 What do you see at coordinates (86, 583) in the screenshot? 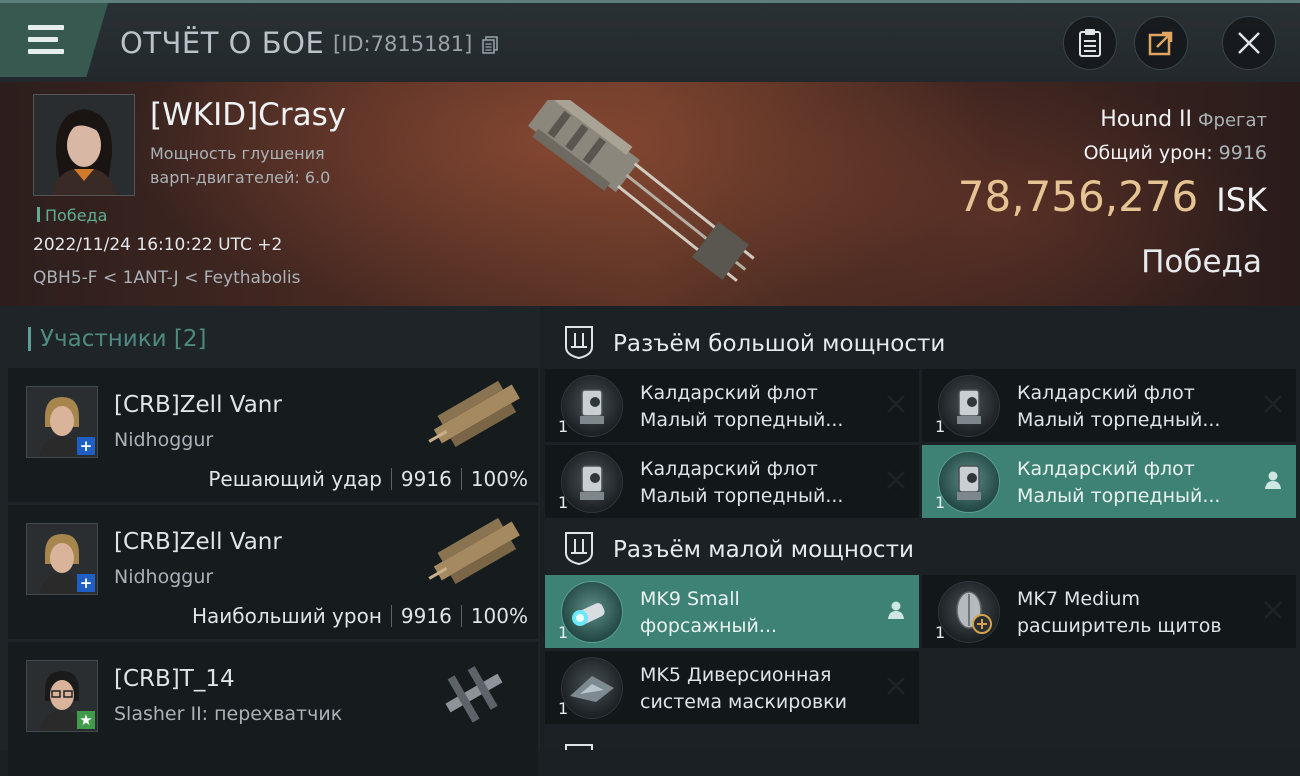
I see `participant-badge: +` at bounding box center [86, 583].